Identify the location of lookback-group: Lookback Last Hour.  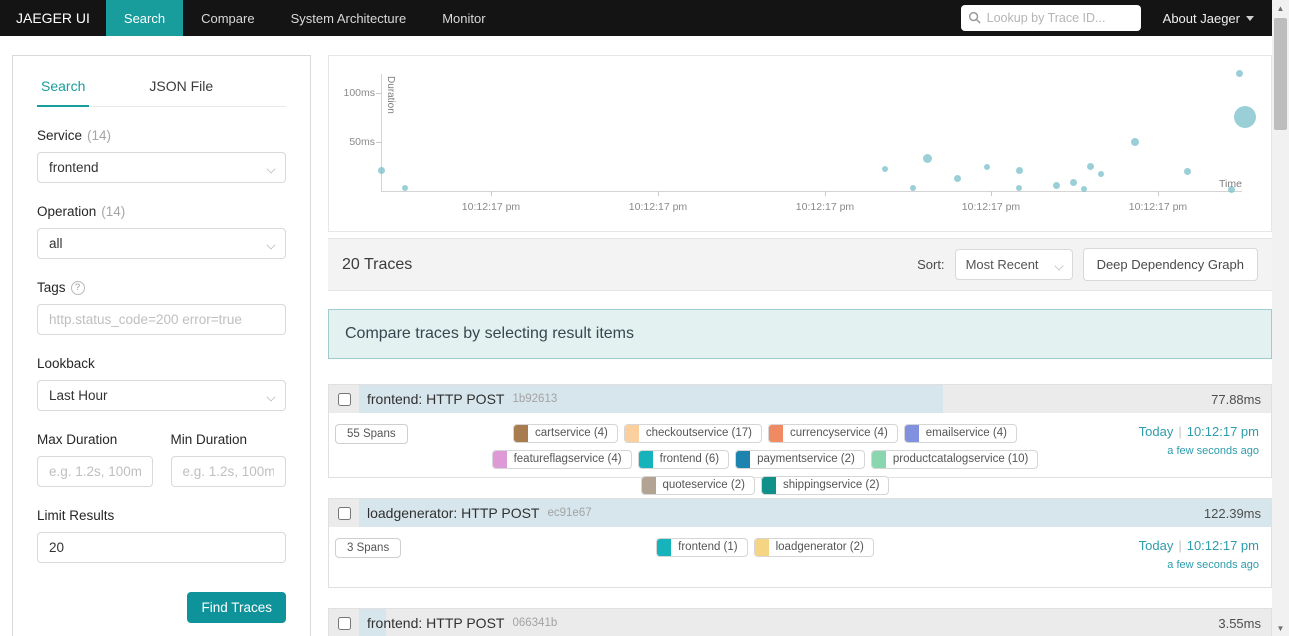
(161, 383).